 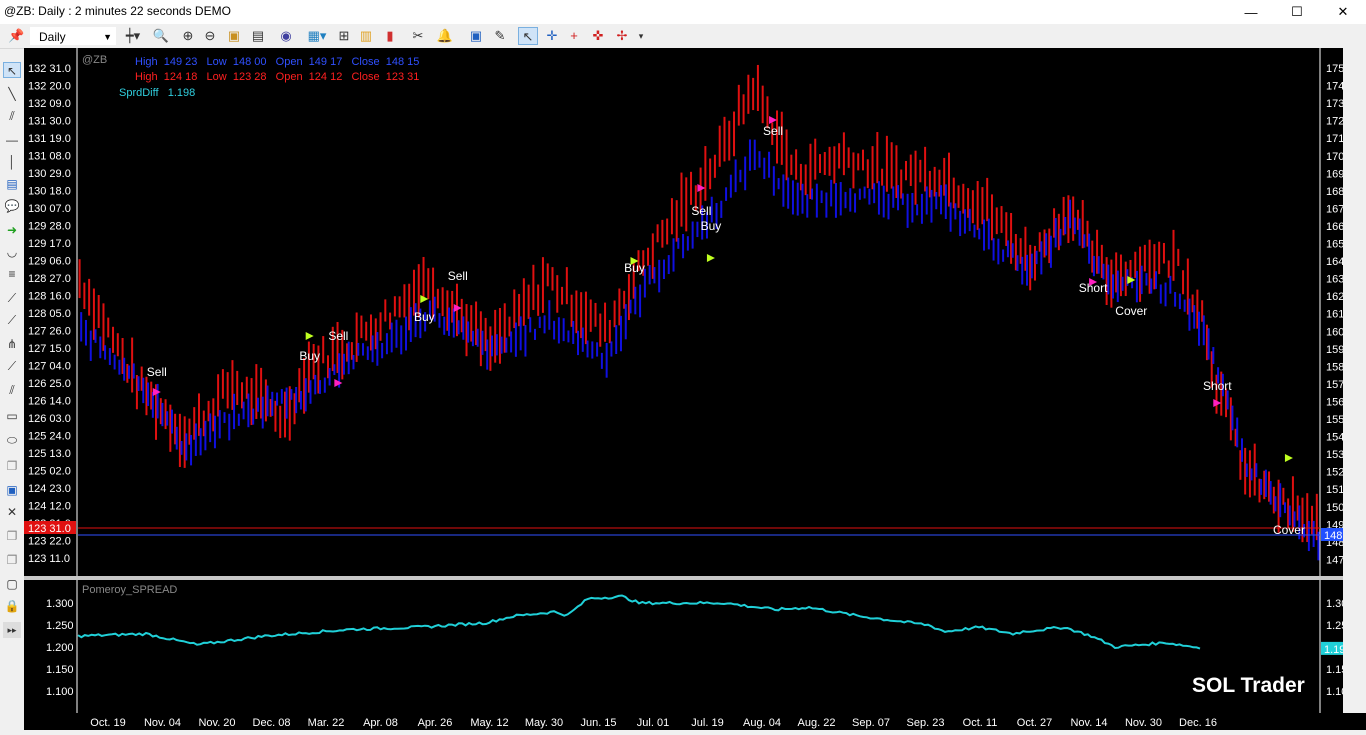 I want to click on hline-tool-icon: —, so click(x=12, y=140).